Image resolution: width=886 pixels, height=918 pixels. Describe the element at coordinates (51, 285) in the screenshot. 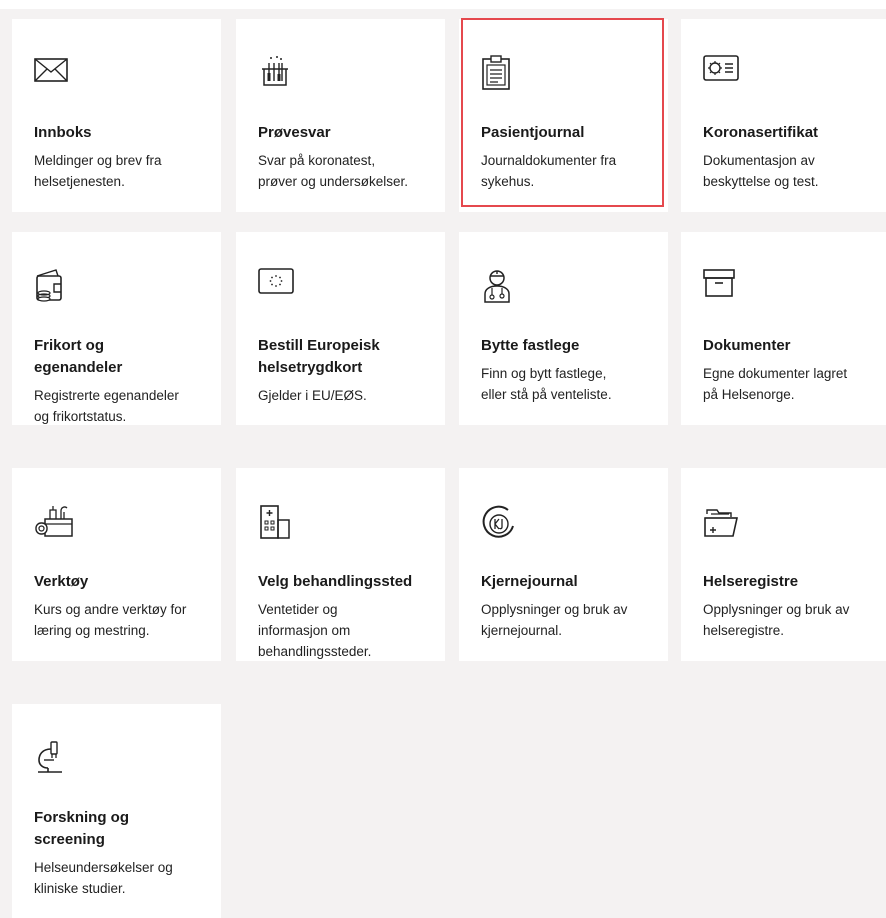

I see `wallet-icon` at that location.